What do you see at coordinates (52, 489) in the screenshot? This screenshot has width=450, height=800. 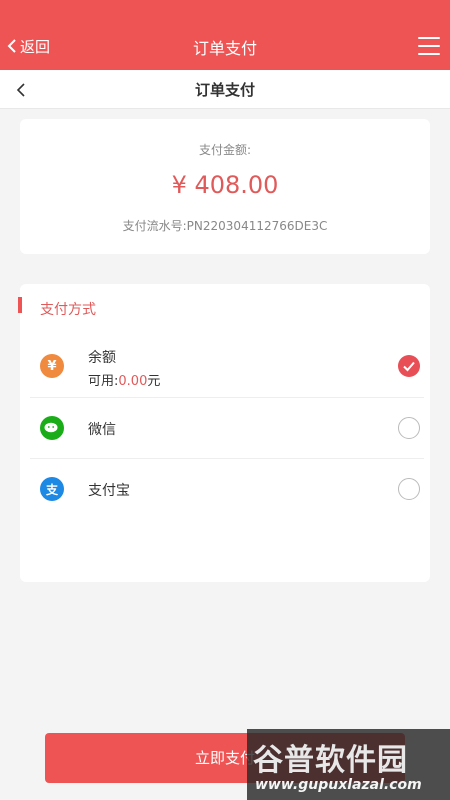 I see `alipay-icon: 支` at bounding box center [52, 489].